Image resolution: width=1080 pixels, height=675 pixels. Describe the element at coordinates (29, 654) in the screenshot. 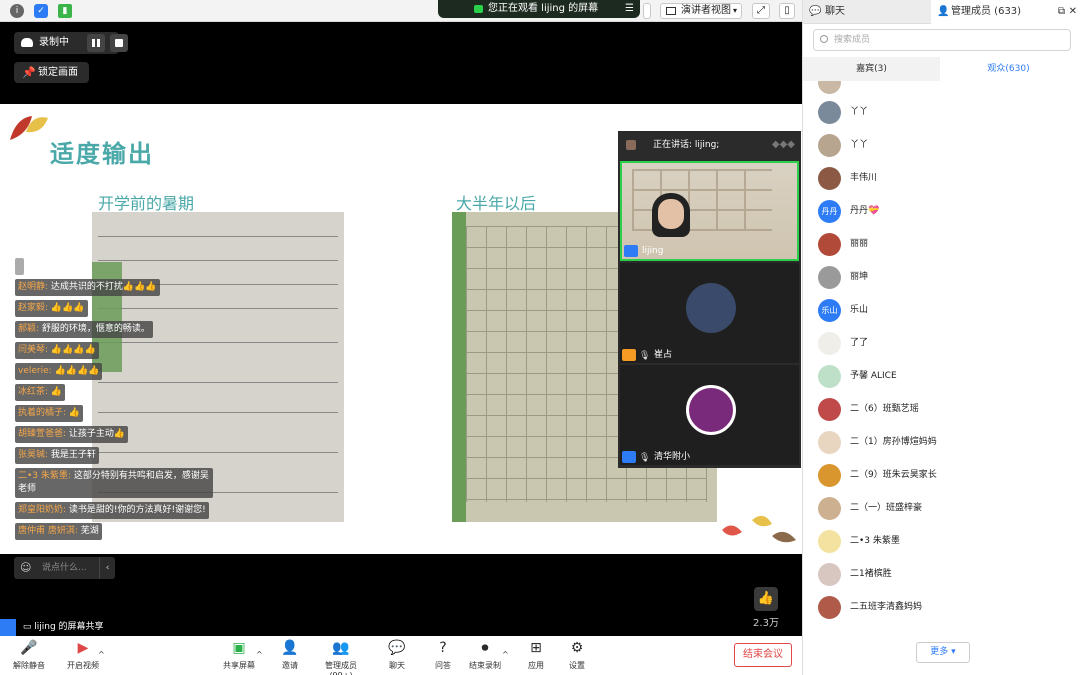

I see `unmute-button: 🎤 解除静音` at that location.